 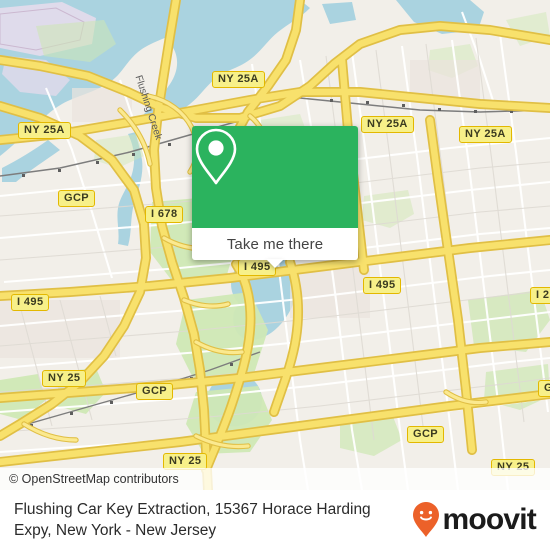 I want to click on attribution-text: © OpenStreetMap contributors, so click(x=89, y=479).